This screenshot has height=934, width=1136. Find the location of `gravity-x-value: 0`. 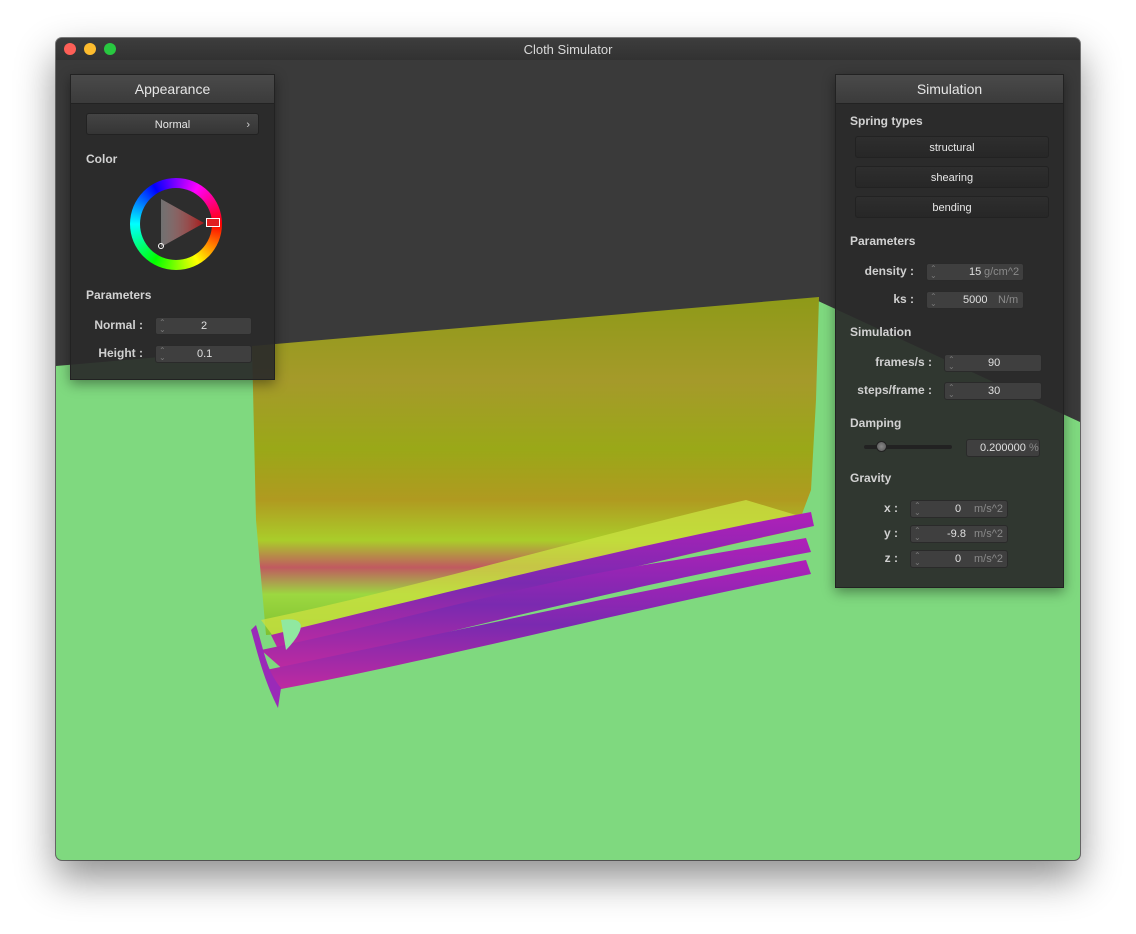

gravity-x-value: 0 is located at coordinates (958, 509).